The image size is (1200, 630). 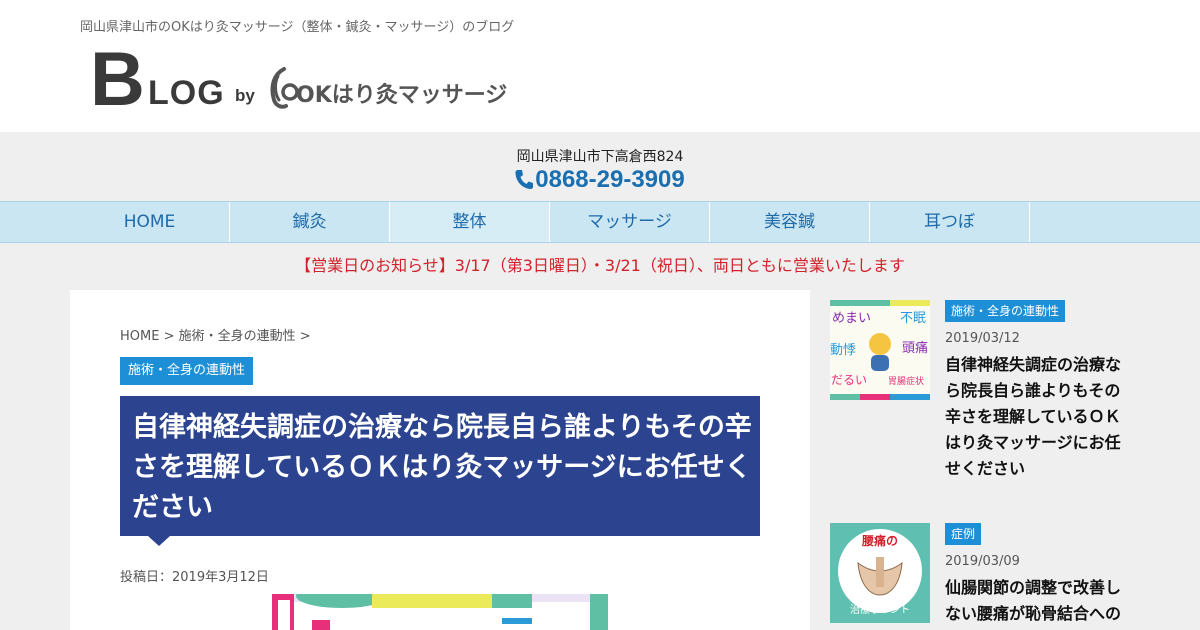 I want to click on thumb-word-darui: だるい, so click(x=849, y=380).